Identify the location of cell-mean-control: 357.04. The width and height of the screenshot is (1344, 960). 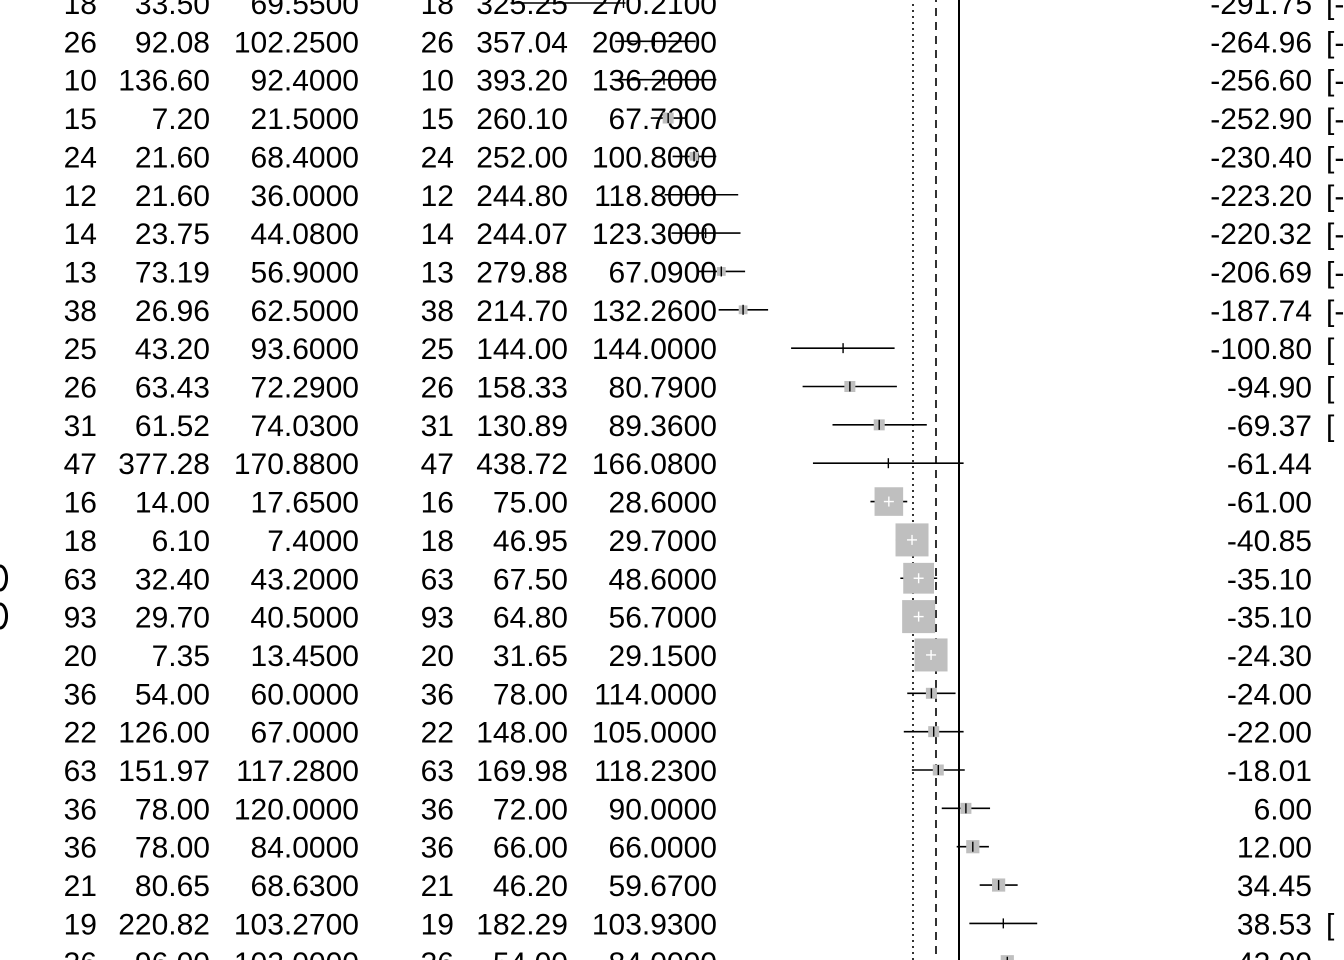
(522, 42).